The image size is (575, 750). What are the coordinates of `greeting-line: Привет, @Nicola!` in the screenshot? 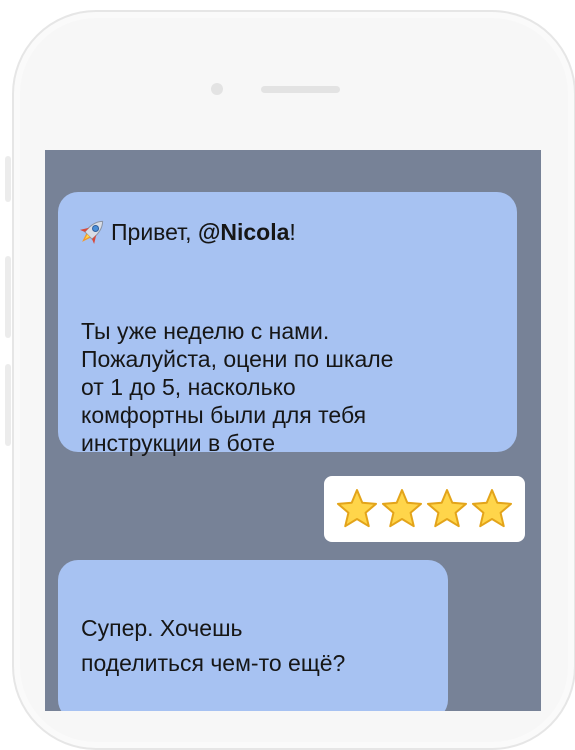 It's located at (185, 232).